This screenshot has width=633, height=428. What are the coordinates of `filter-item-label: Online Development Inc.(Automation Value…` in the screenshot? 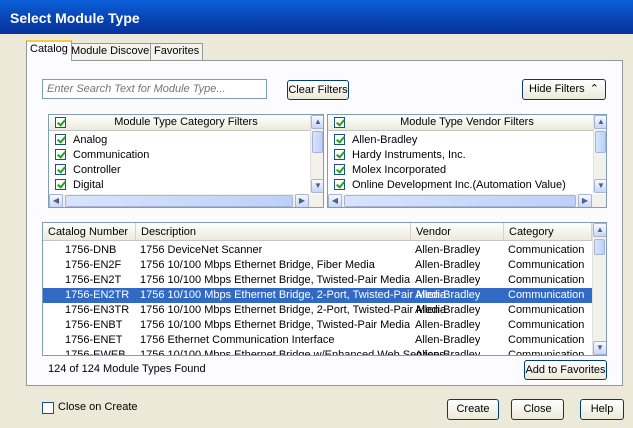 It's located at (459, 185).